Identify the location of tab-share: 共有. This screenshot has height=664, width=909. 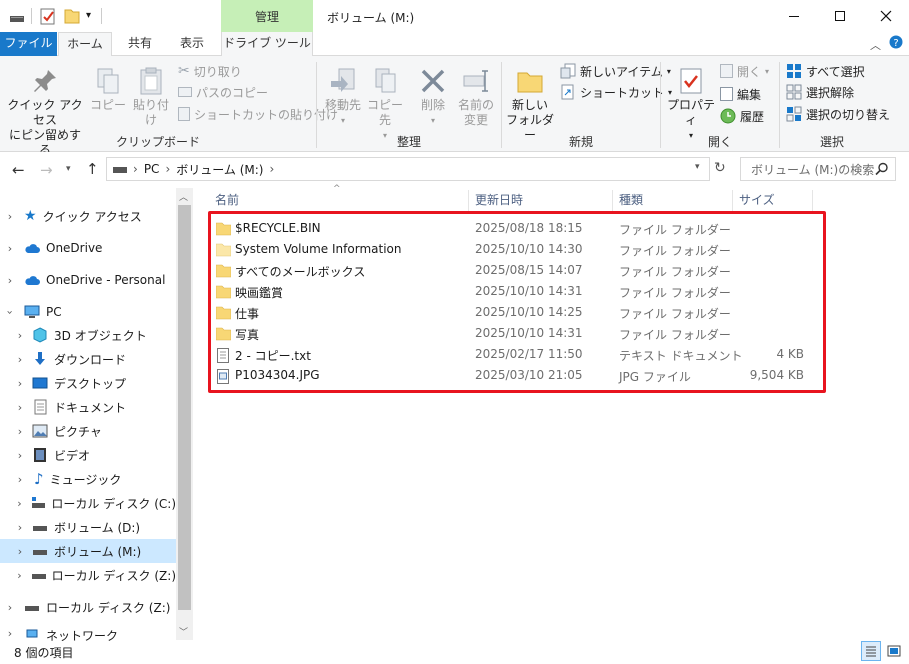
(140, 44).